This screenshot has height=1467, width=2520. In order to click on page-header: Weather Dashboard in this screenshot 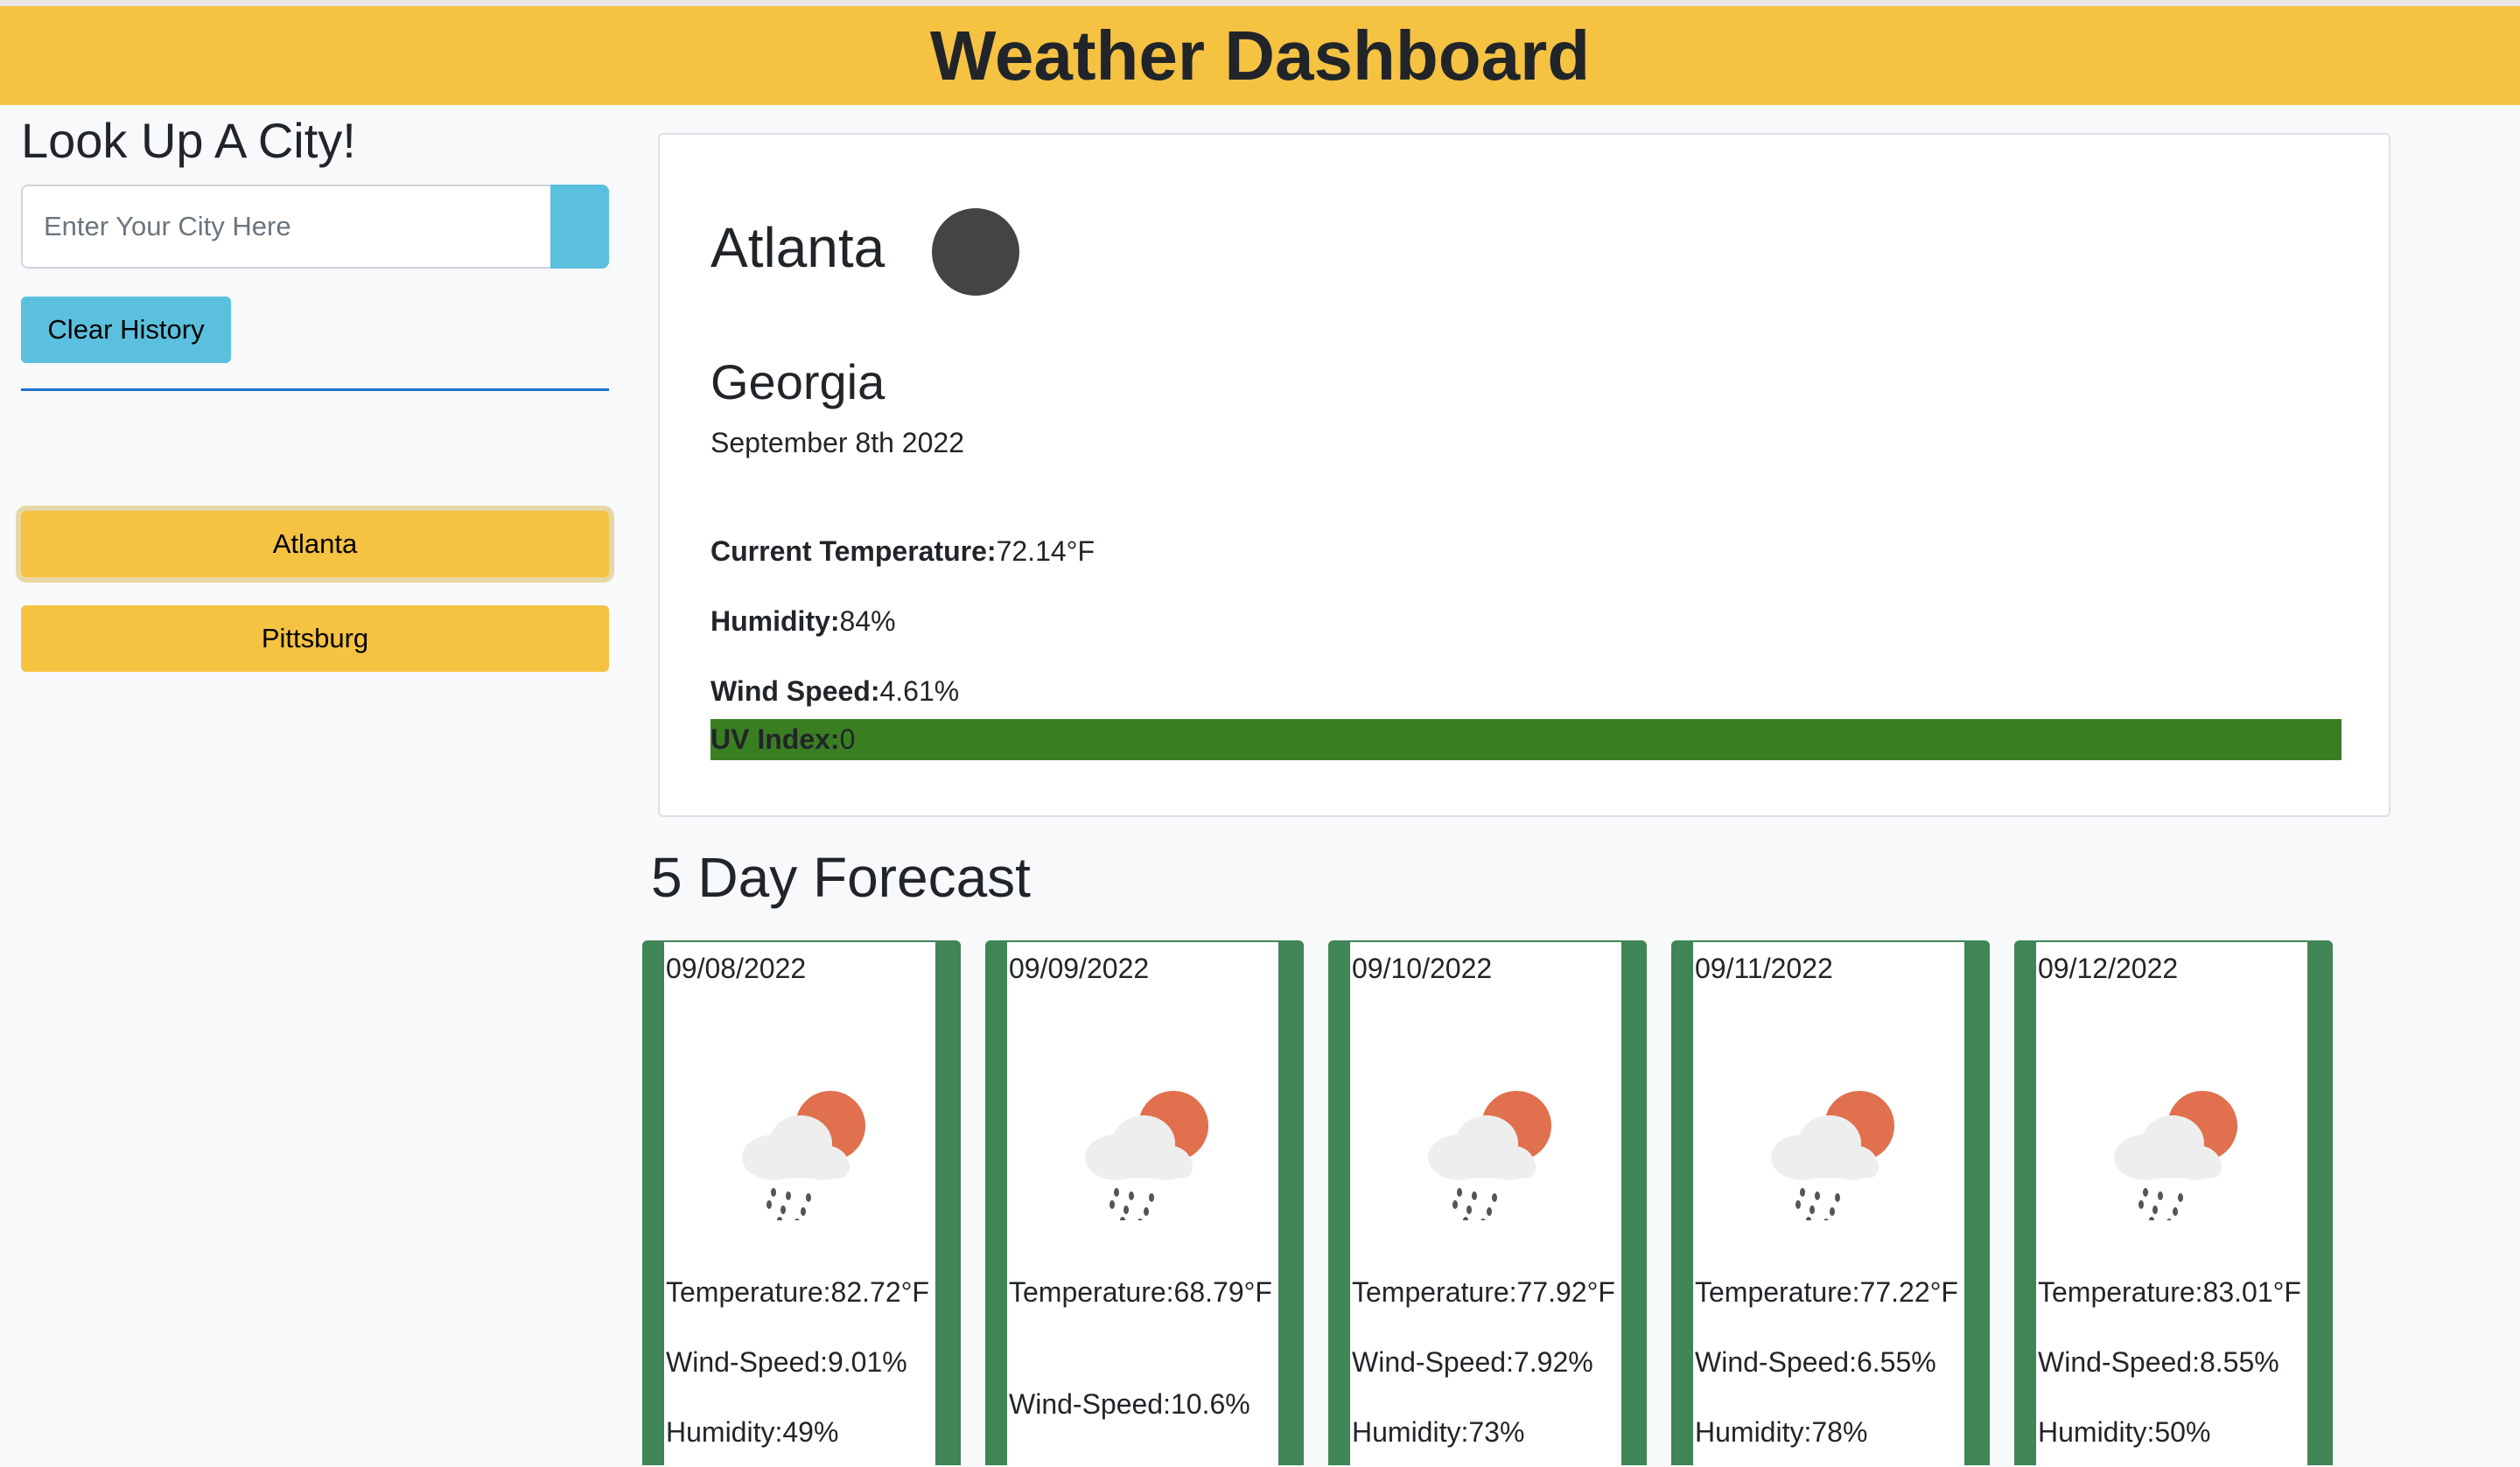, I will do `click(1260, 55)`.